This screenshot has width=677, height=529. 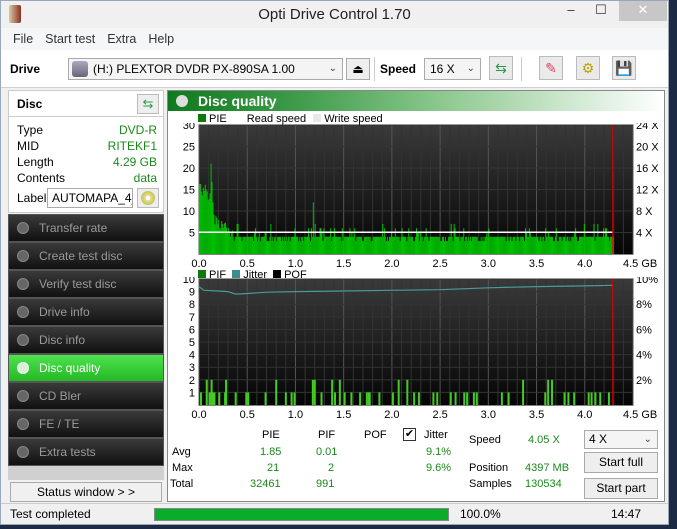 What do you see at coordinates (70, 39) in the screenshot?
I see `menu-start-test: Start test` at bounding box center [70, 39].